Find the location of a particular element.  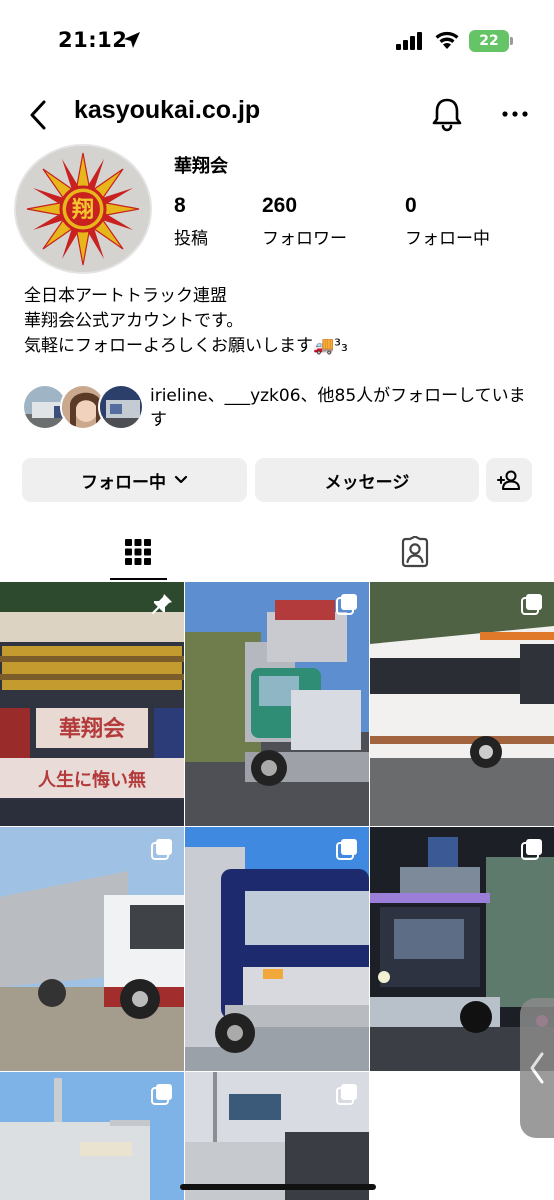

post-thumbnail: 華翔会 人生に悔い無 is located at coordinates (92, 704).